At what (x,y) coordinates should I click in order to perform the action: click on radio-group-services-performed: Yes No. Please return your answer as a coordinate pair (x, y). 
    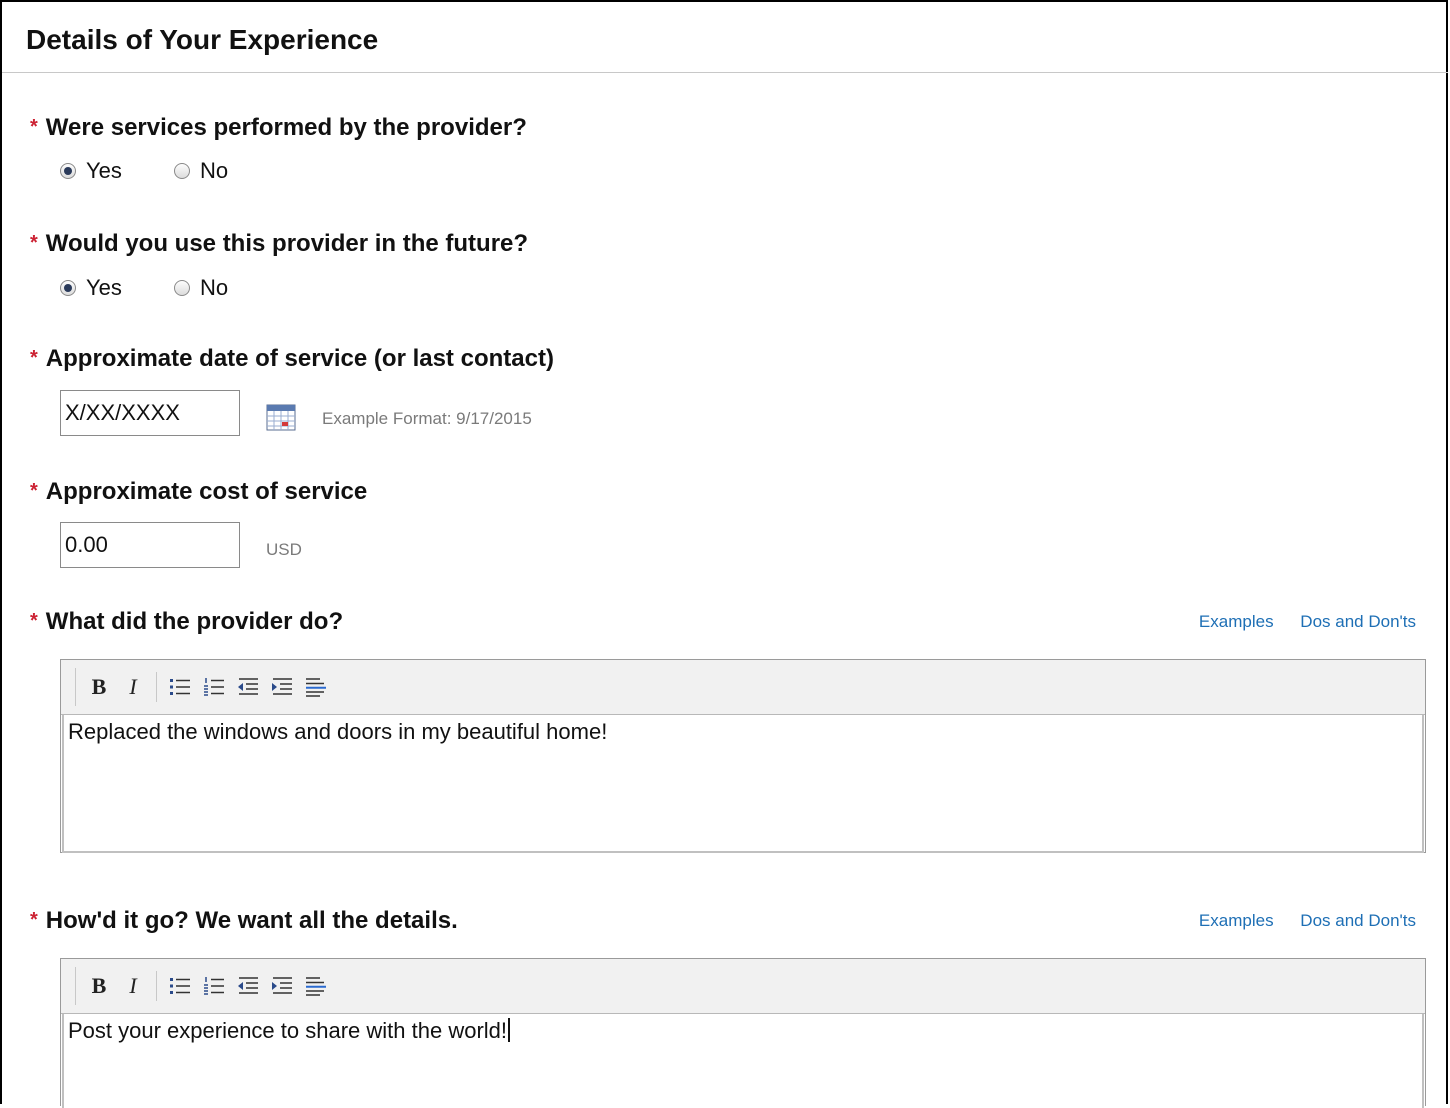
    Looking at the image, I should click on (167, 171).